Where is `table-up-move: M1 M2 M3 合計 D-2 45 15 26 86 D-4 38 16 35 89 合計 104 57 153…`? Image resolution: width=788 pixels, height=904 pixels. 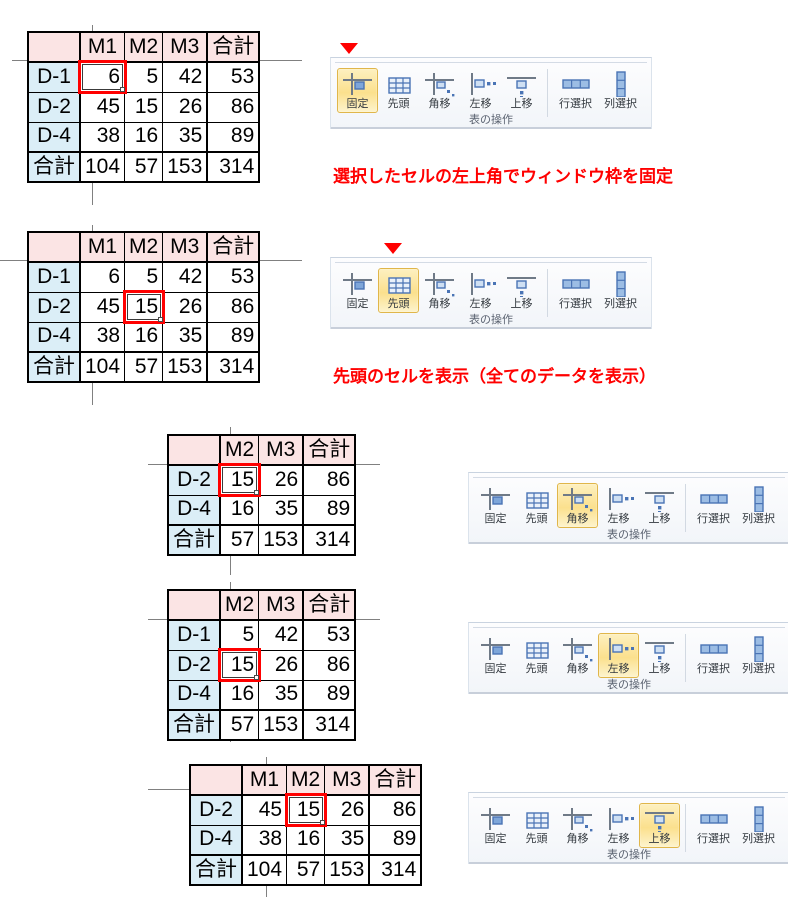 table-up-move: M1 M2 M3 合計 D-2 45 15 26 86 D-4 38 16 35 89 合計 104 57 153… is located at coordinates (306, 825).